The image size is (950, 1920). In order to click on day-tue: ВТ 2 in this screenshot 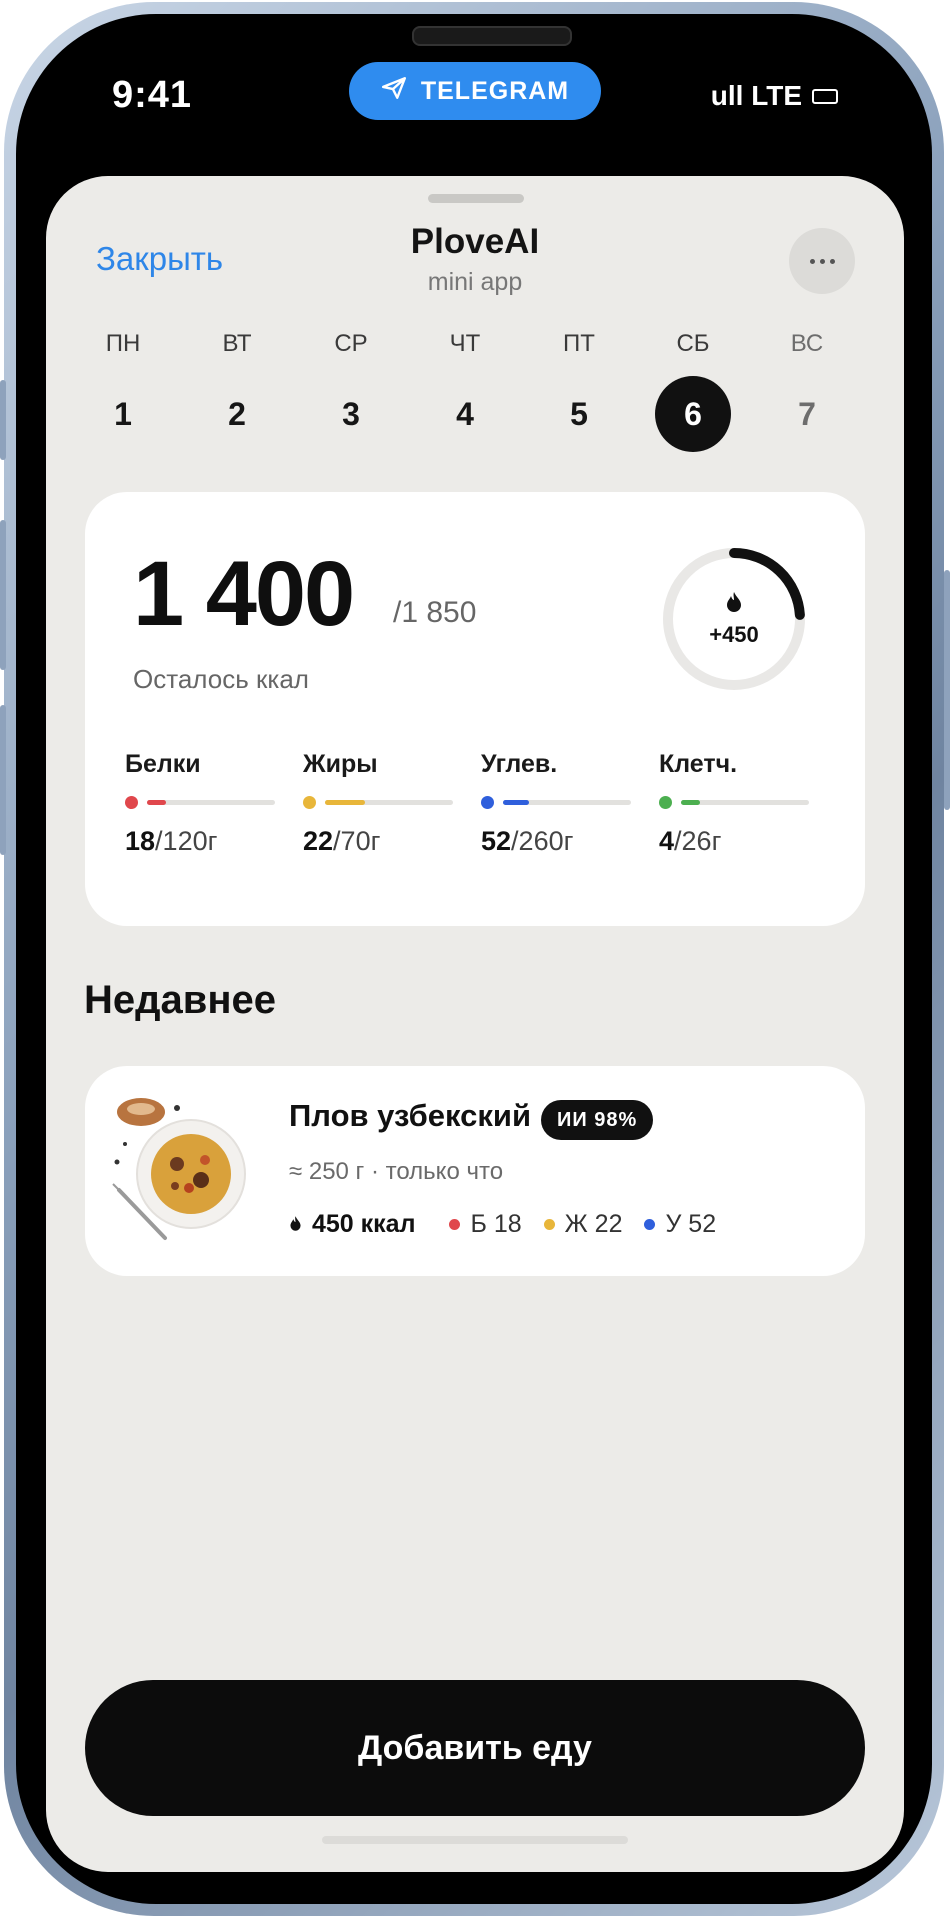, I will do `click(237, 388)`.